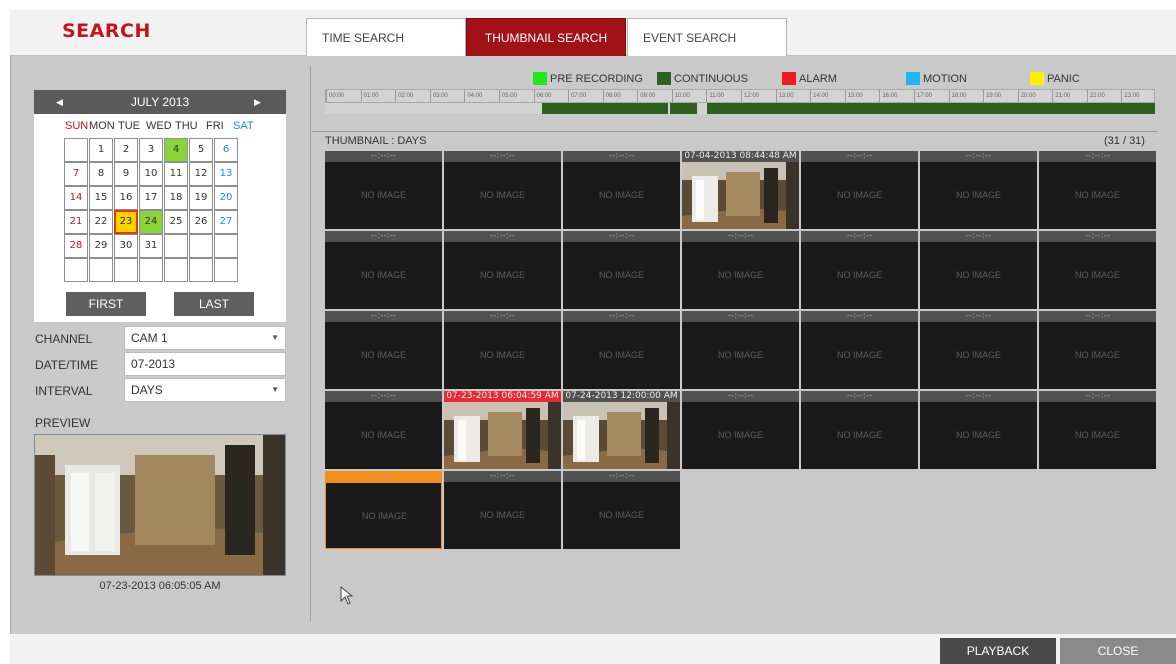  Describe the element at coordinates (176, 150) in the screenshot. I see `calendar-day: 4` at that location.